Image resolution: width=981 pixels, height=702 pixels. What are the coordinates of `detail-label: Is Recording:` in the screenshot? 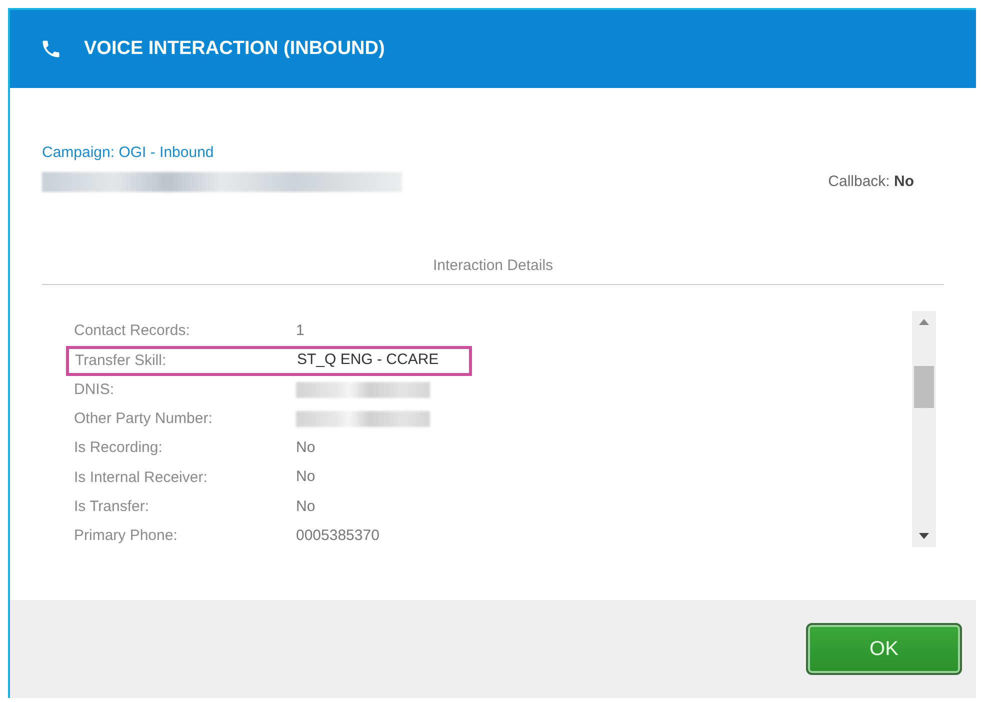 It's located at (118, 447).